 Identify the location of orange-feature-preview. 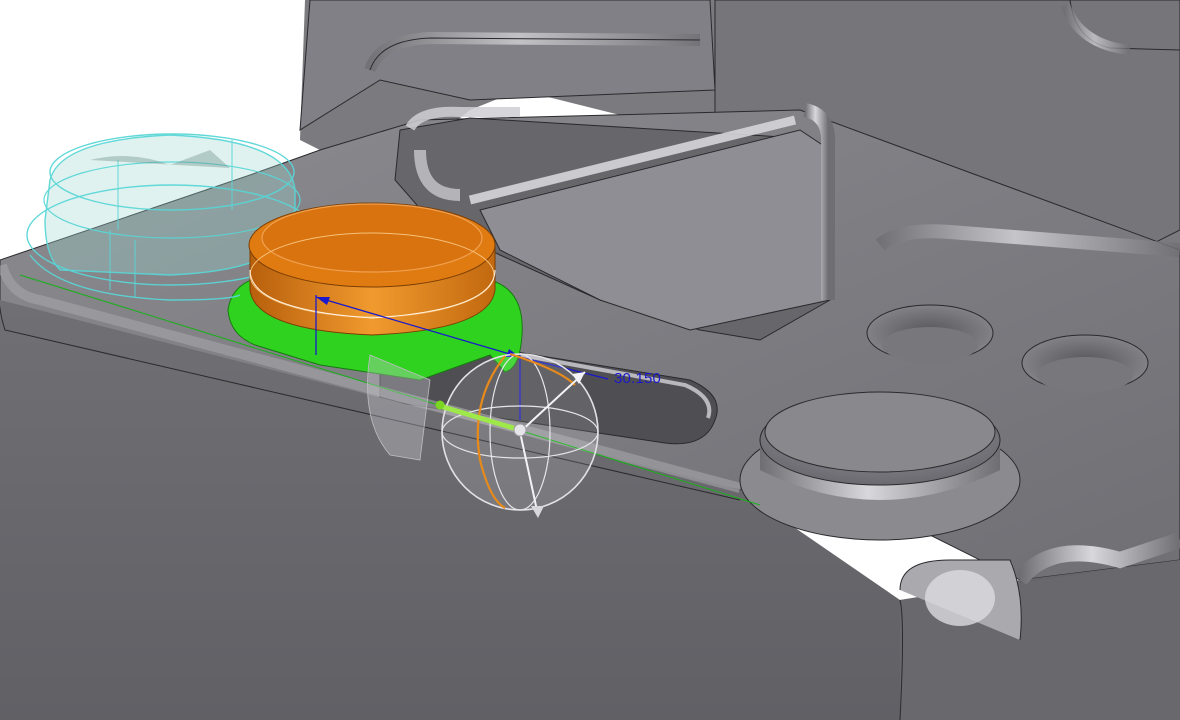
(372, 269).